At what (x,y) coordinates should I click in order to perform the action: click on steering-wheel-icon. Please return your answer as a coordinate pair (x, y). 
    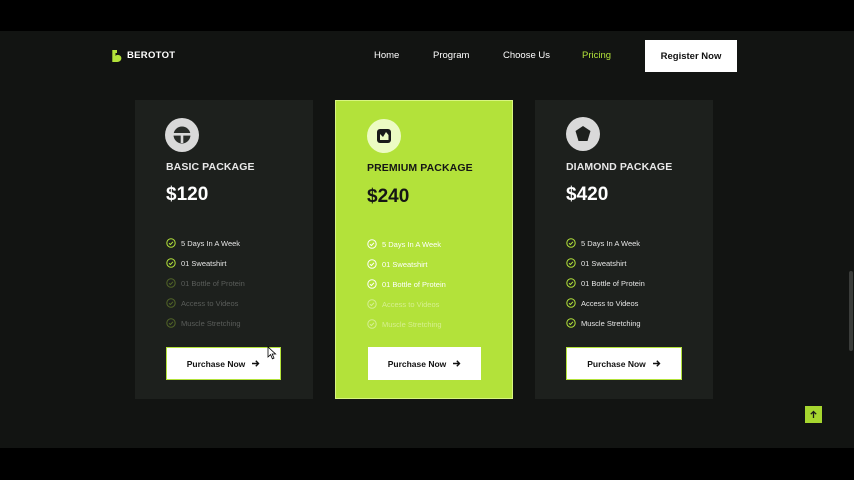
    Looking at the image, I should click on (182, 135).